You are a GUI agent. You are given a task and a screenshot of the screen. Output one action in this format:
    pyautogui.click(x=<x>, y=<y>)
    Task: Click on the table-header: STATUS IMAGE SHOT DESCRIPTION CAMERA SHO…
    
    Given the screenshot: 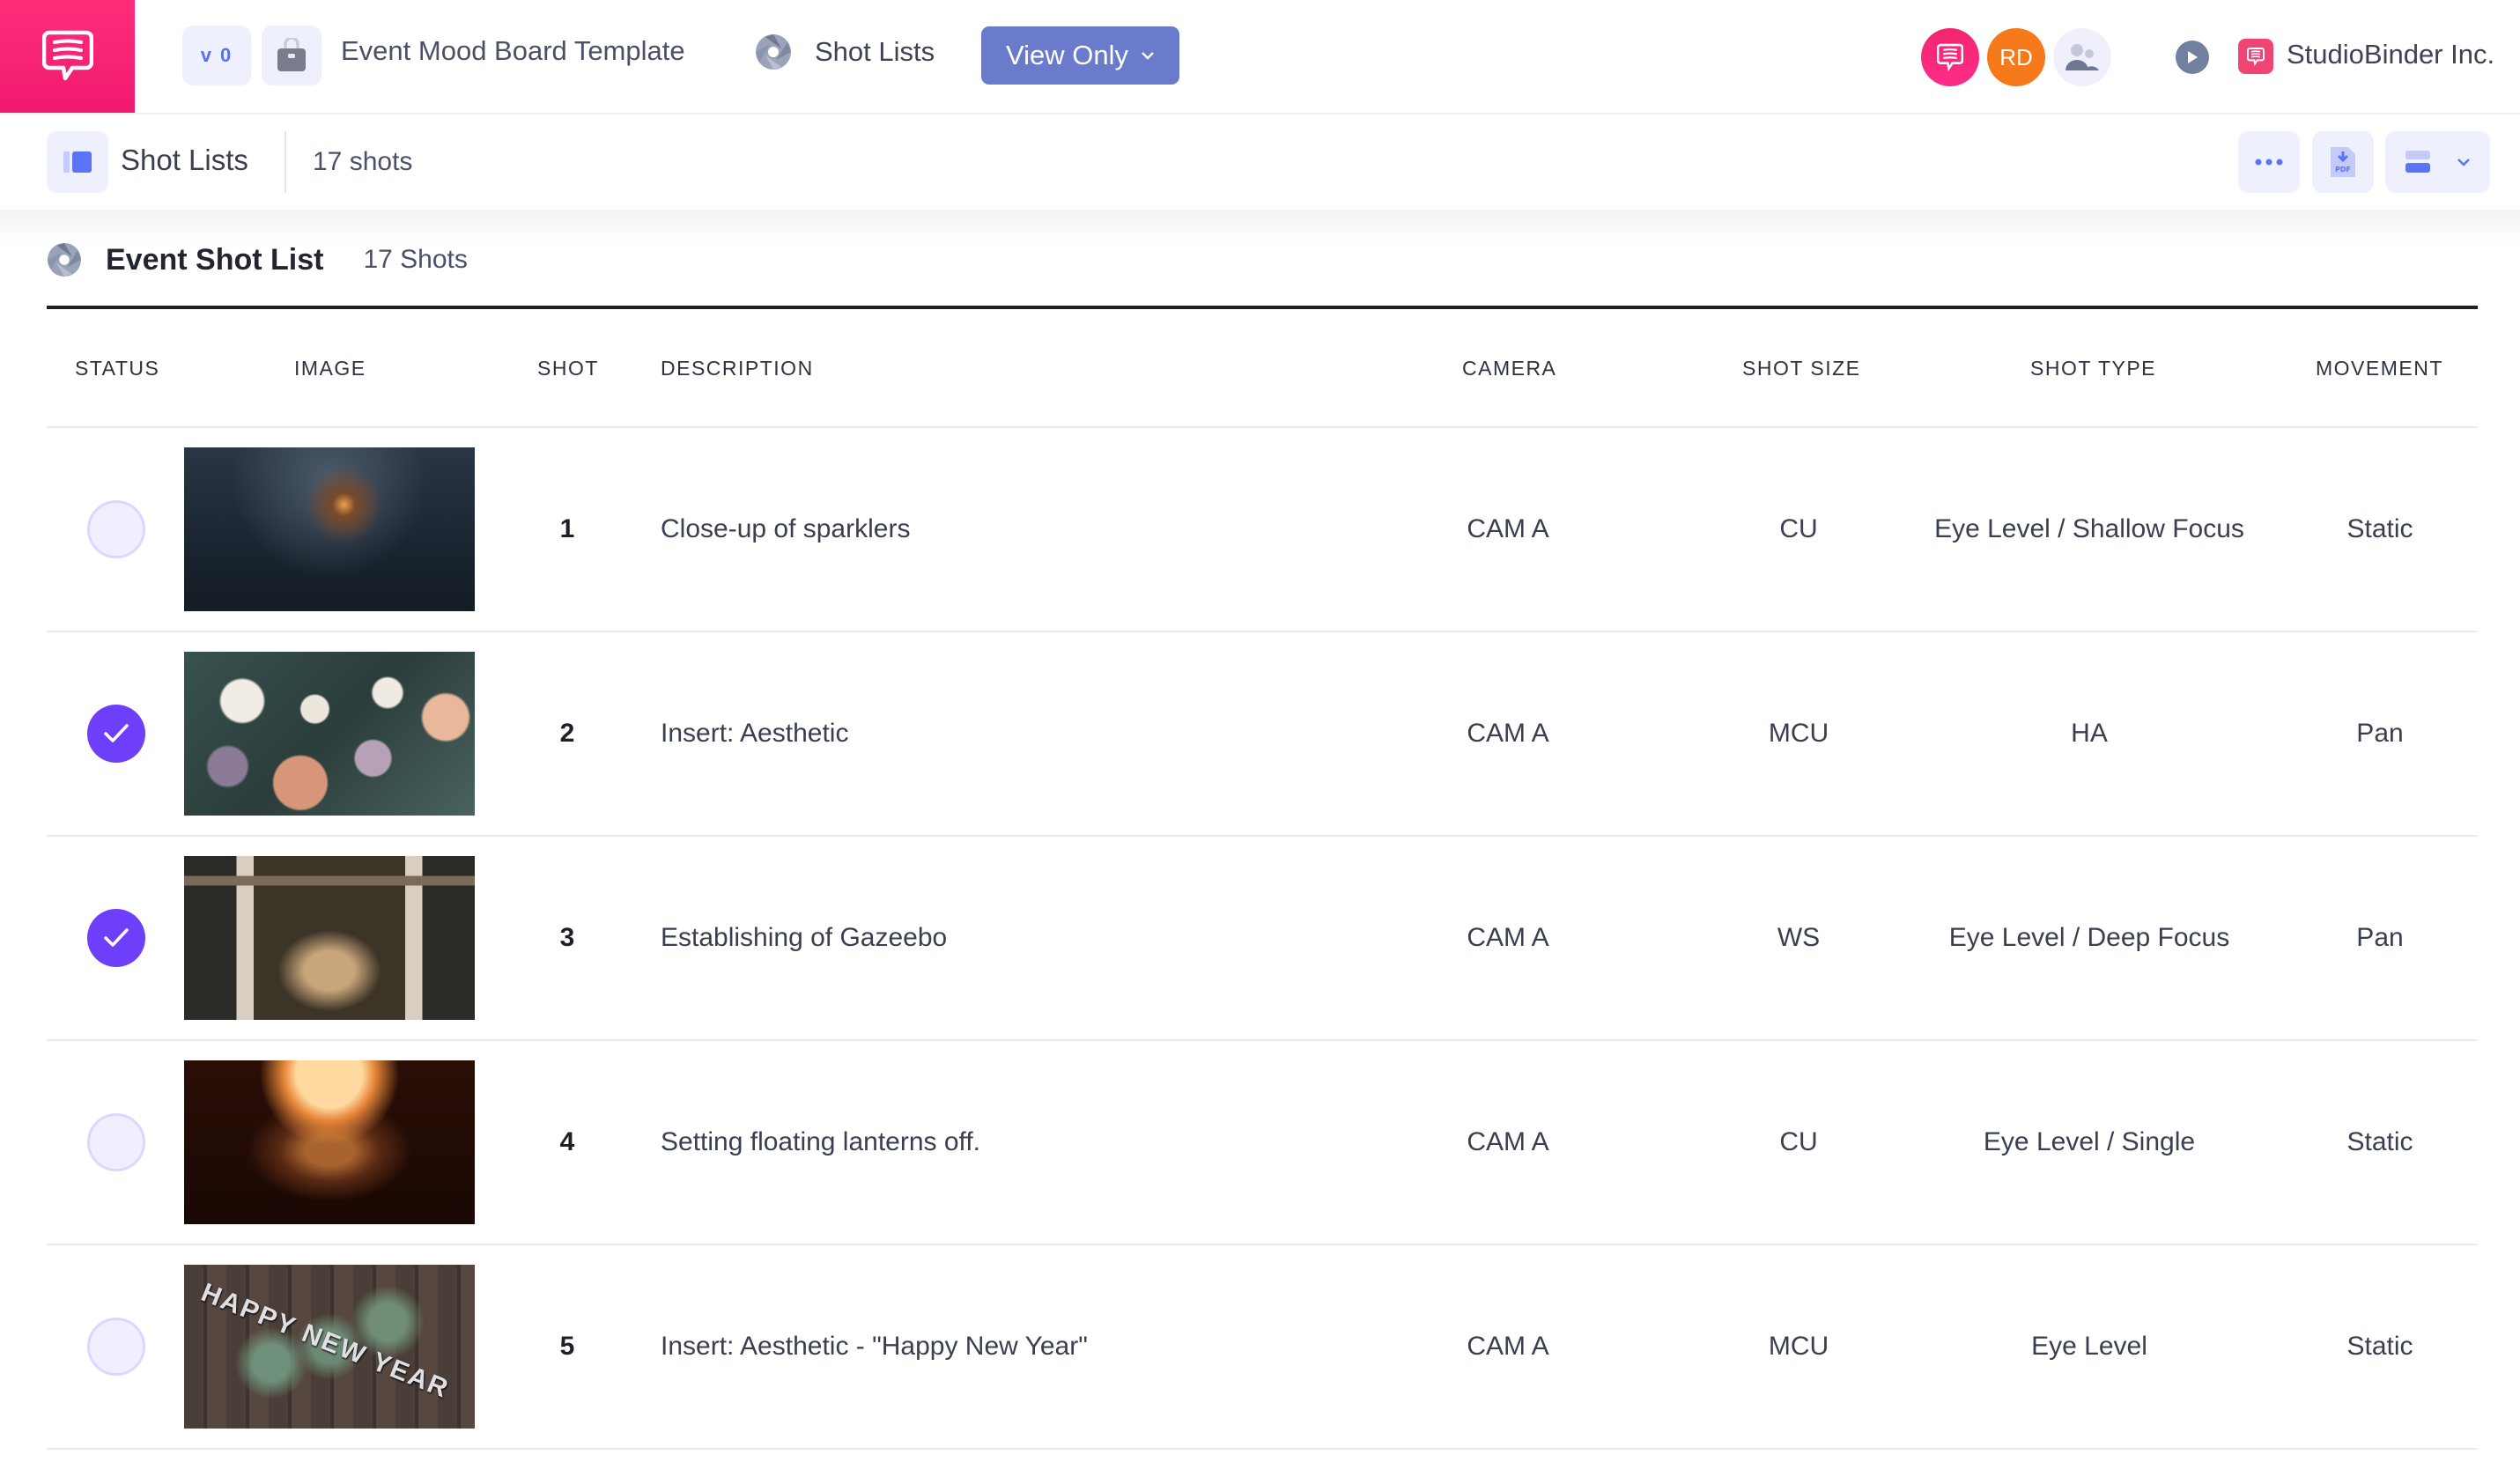 What is the action you would take?
    pyautogui.click(x=1262, y=368)
    